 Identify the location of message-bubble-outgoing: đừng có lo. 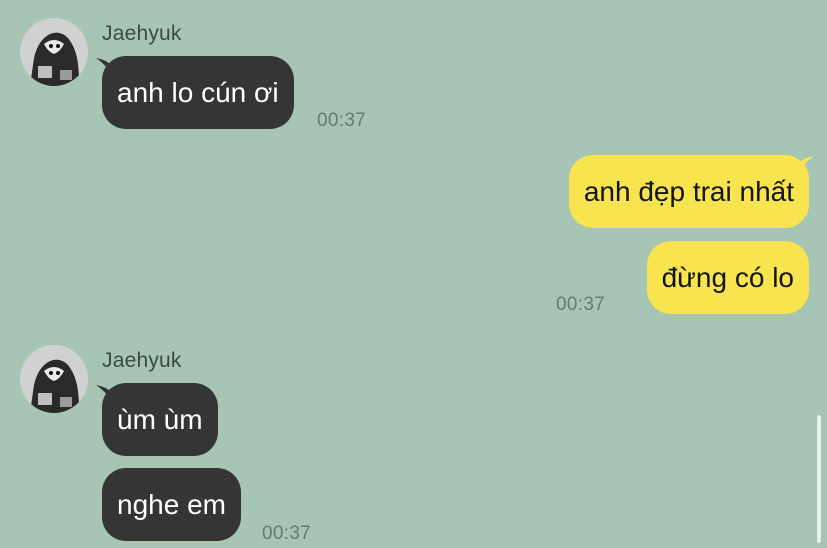
(727, 277).